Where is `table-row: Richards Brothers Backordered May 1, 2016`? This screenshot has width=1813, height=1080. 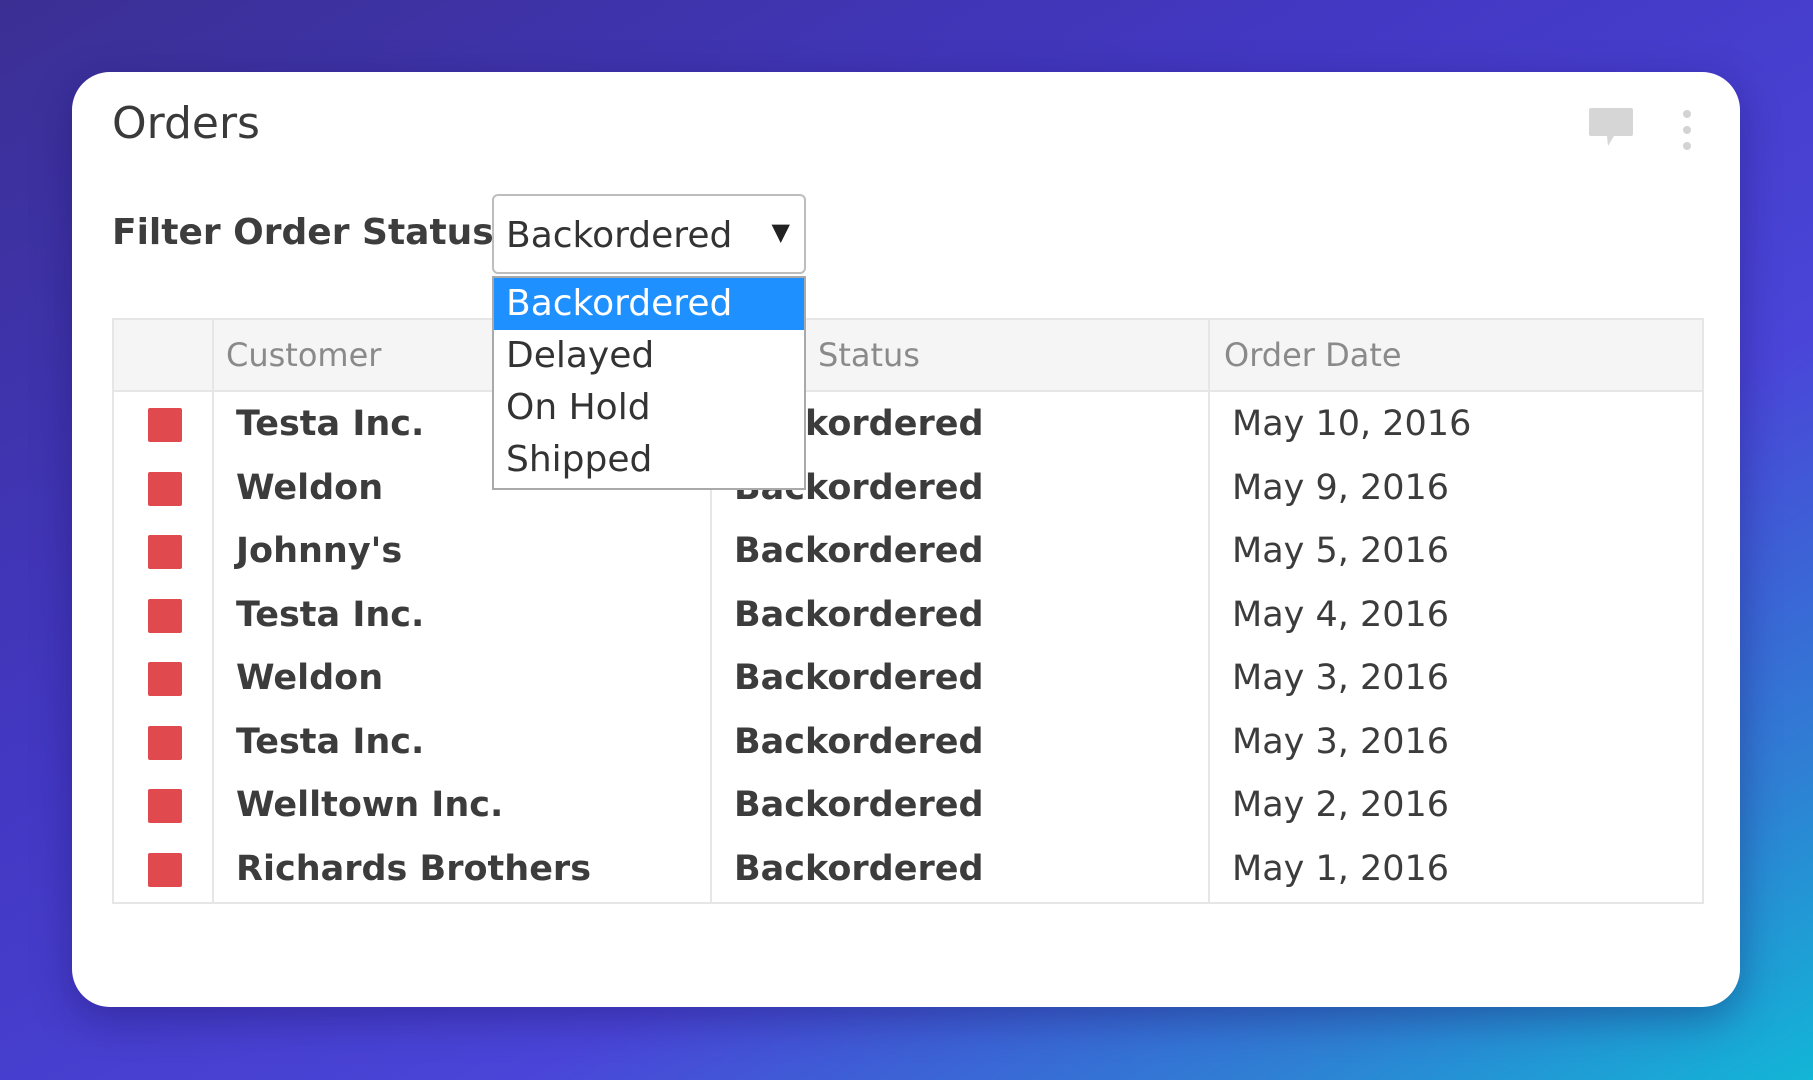
table-row: Richards Brothers Backordered May 1, 2016 is located at coordinates (908, 871).